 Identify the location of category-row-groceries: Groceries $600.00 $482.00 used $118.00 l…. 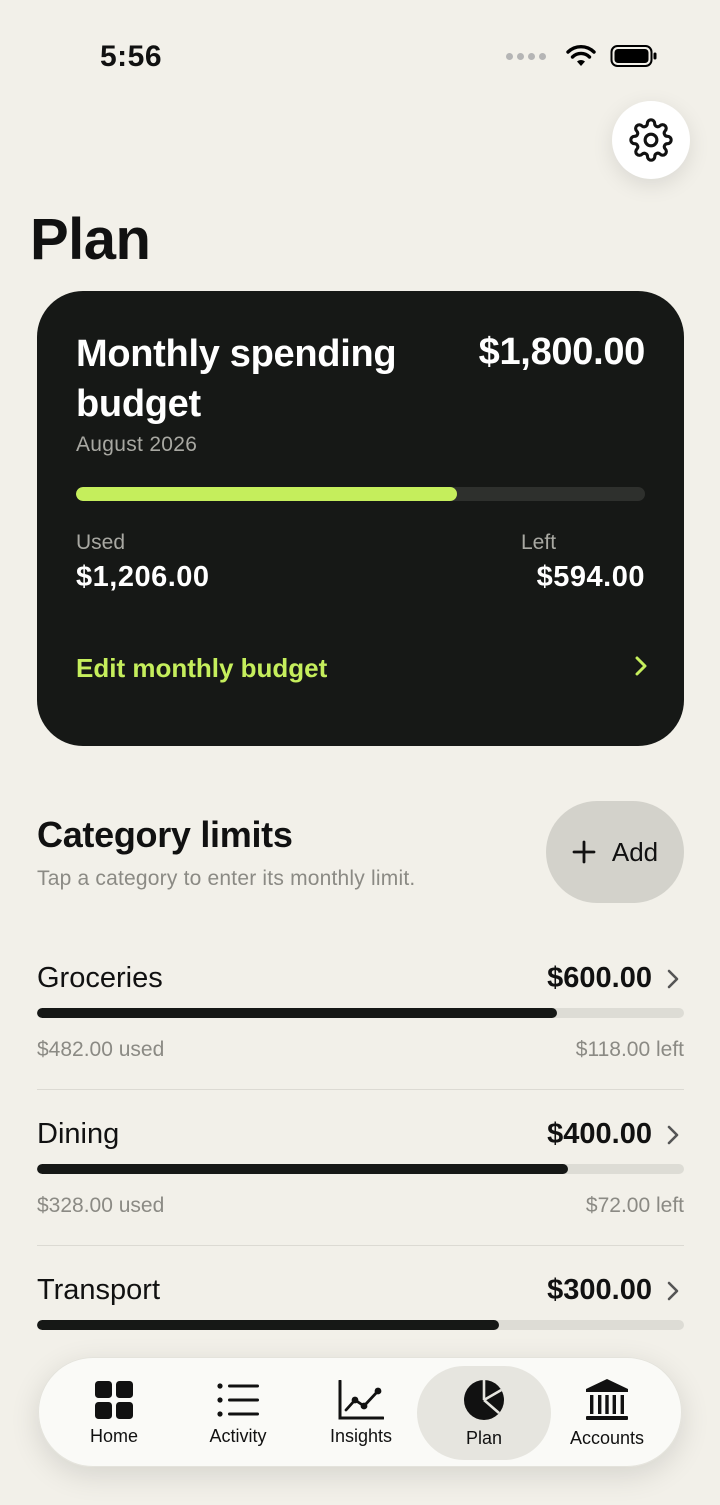
(360, 1040).